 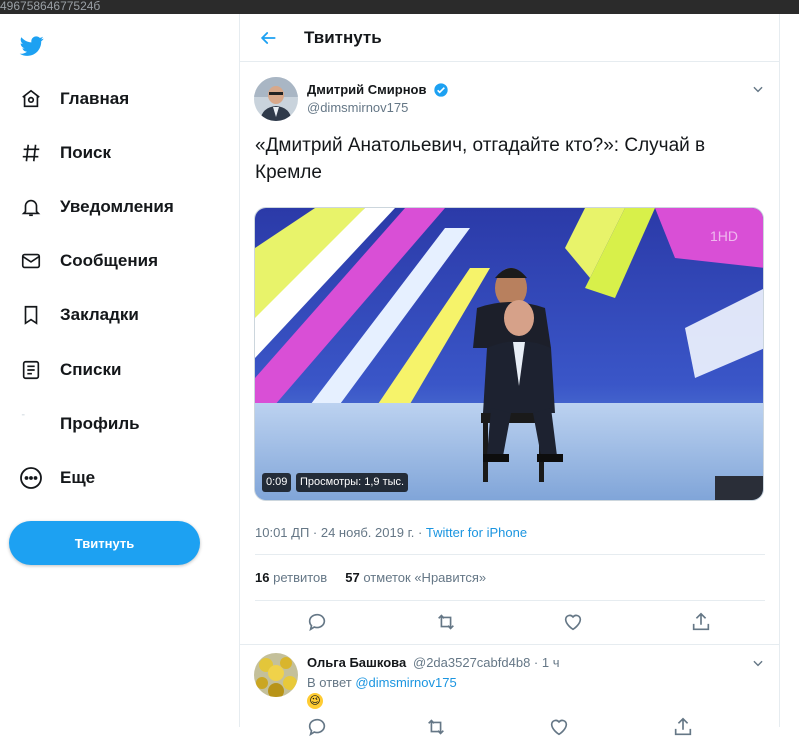 What do you see at coordinates (117, 206) in the screenshot?
I see `sidebar-item-label: Уведомления` at bounding box center [117, 206].